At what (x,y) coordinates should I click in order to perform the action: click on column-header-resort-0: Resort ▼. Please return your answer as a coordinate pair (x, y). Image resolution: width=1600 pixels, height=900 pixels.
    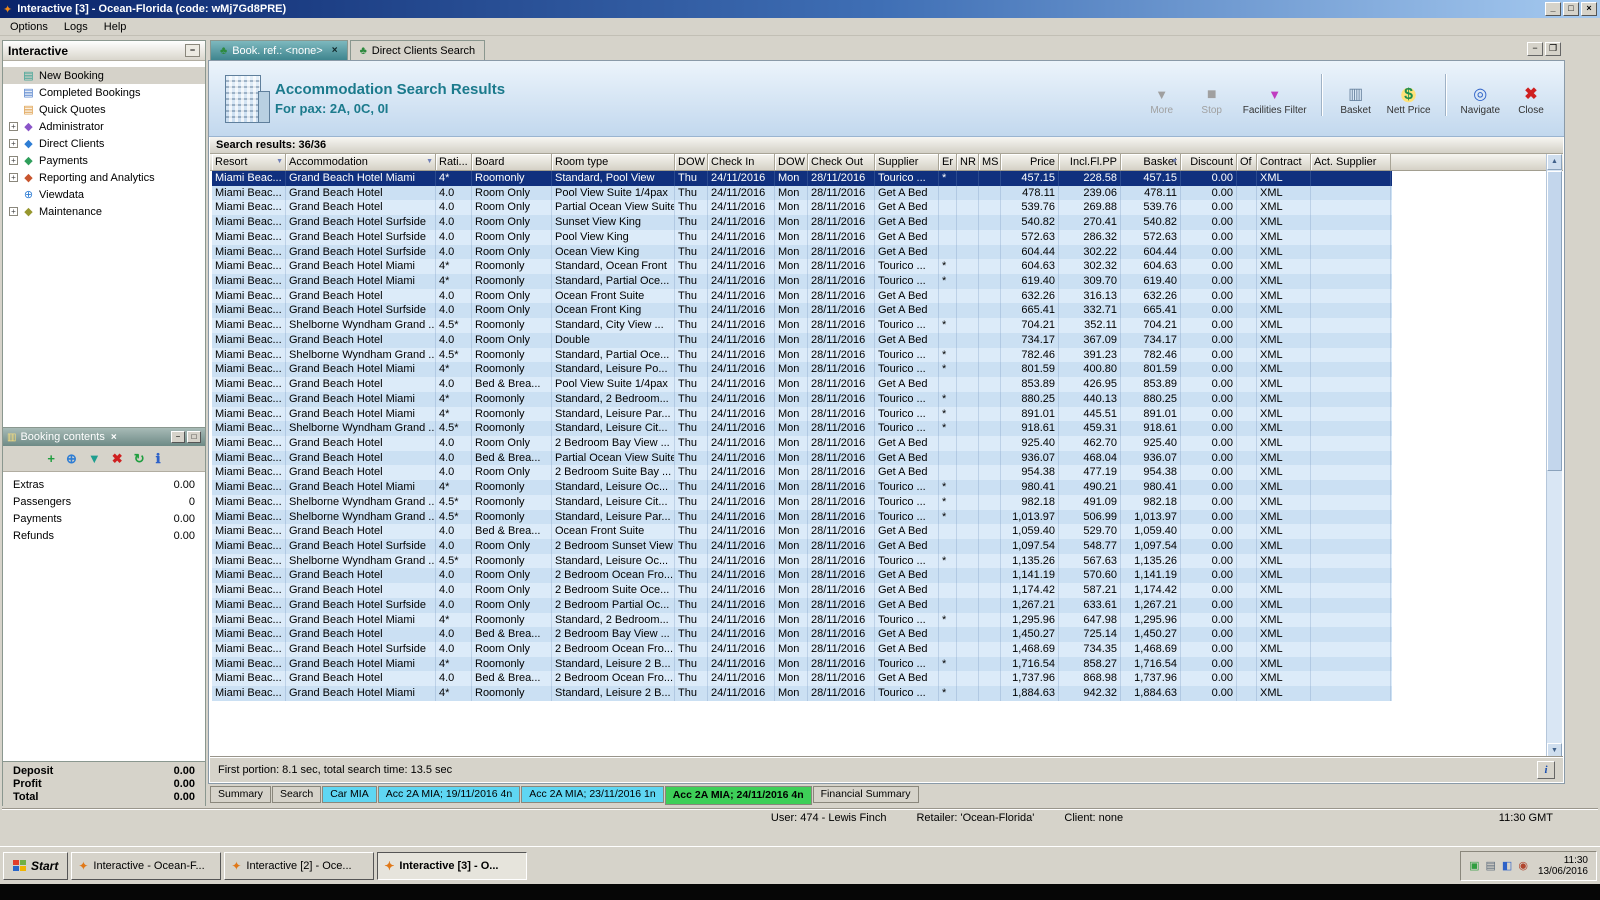
    Looking at the image, I should click on (249, 162).